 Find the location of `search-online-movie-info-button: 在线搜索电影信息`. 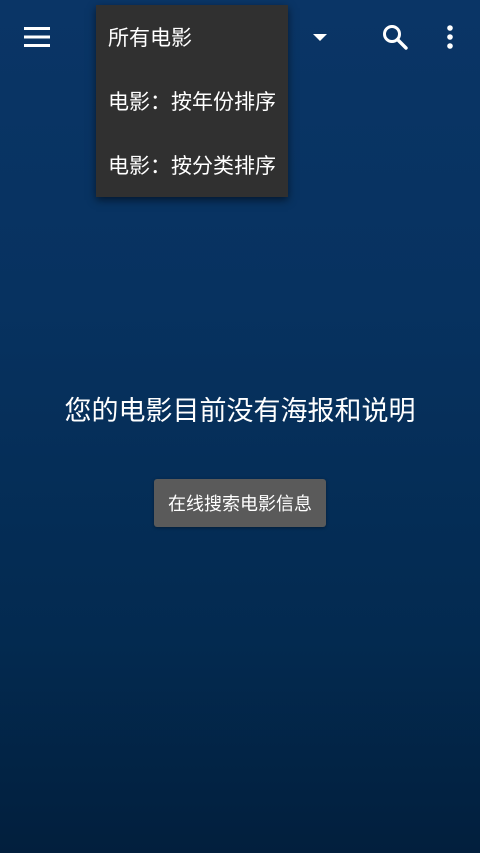

search-online-movie-info-button: 在线搜索电影信息 is located at coordinates (240, 503).